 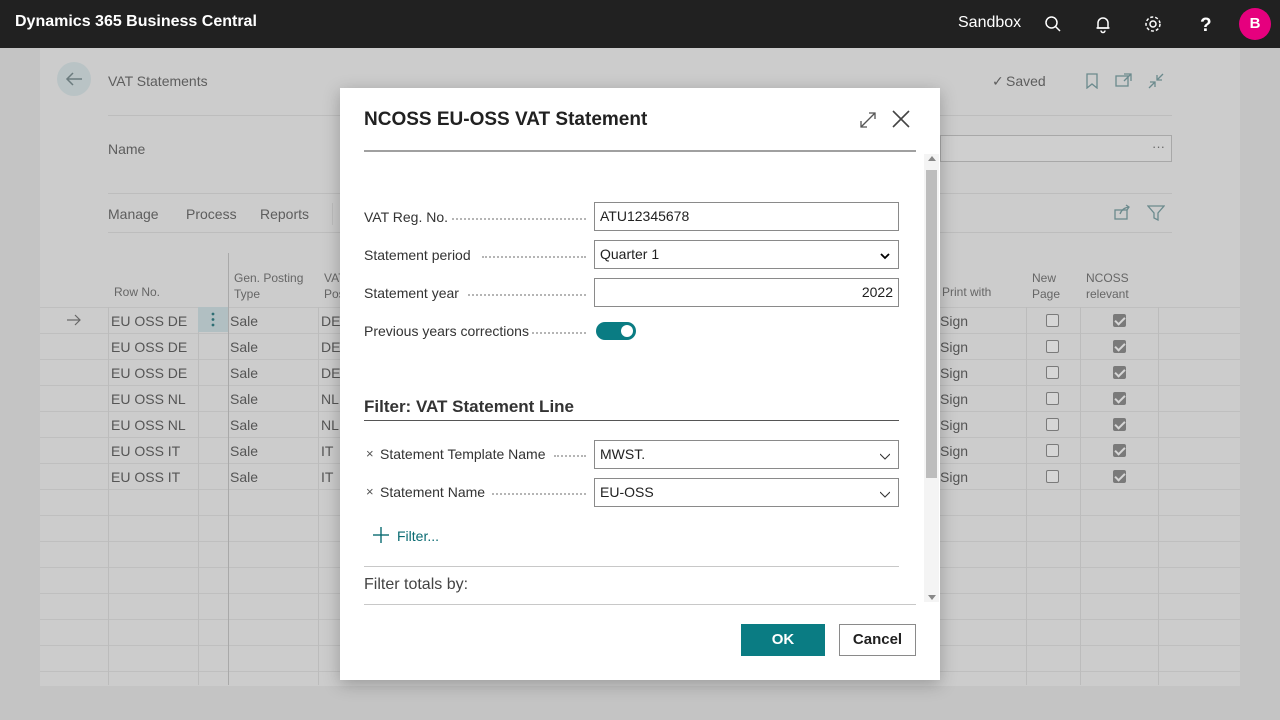 What do you see at coordinates (381, 535) in the screenshot?
I see `plus-icon` at bounding box center [381, 535].